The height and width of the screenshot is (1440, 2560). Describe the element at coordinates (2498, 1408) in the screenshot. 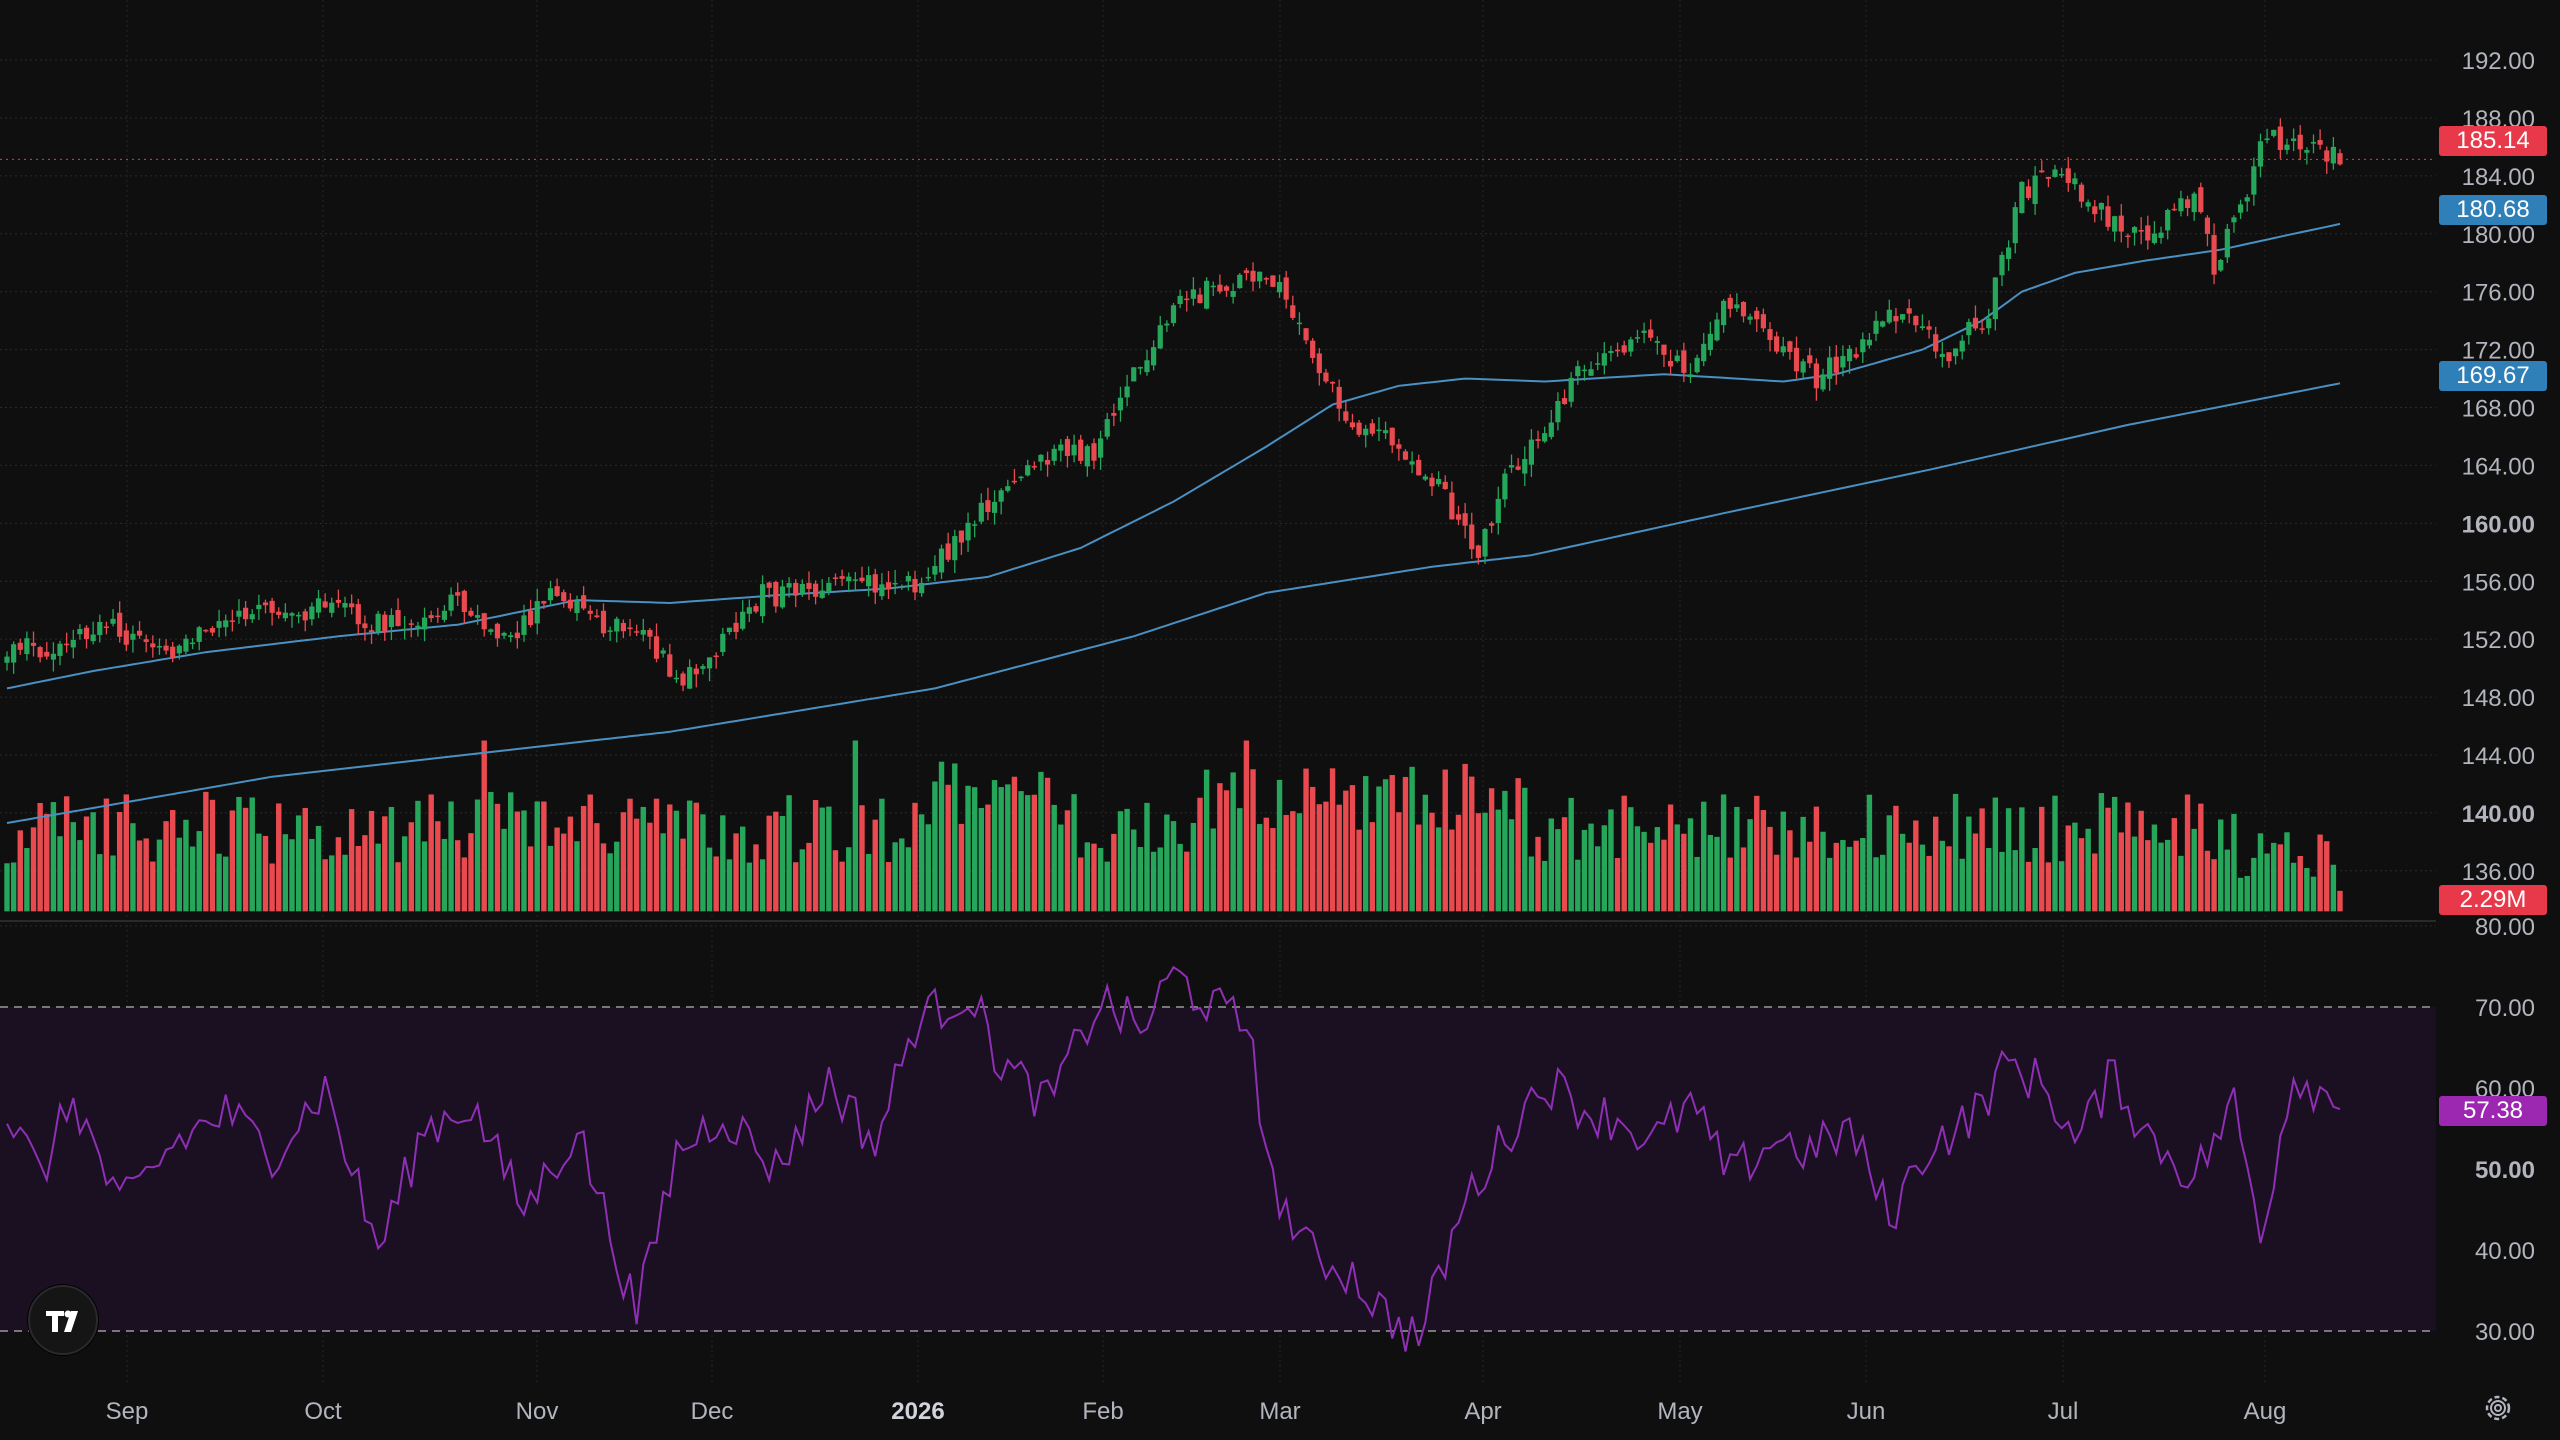

I see `gear-icon` at that location.